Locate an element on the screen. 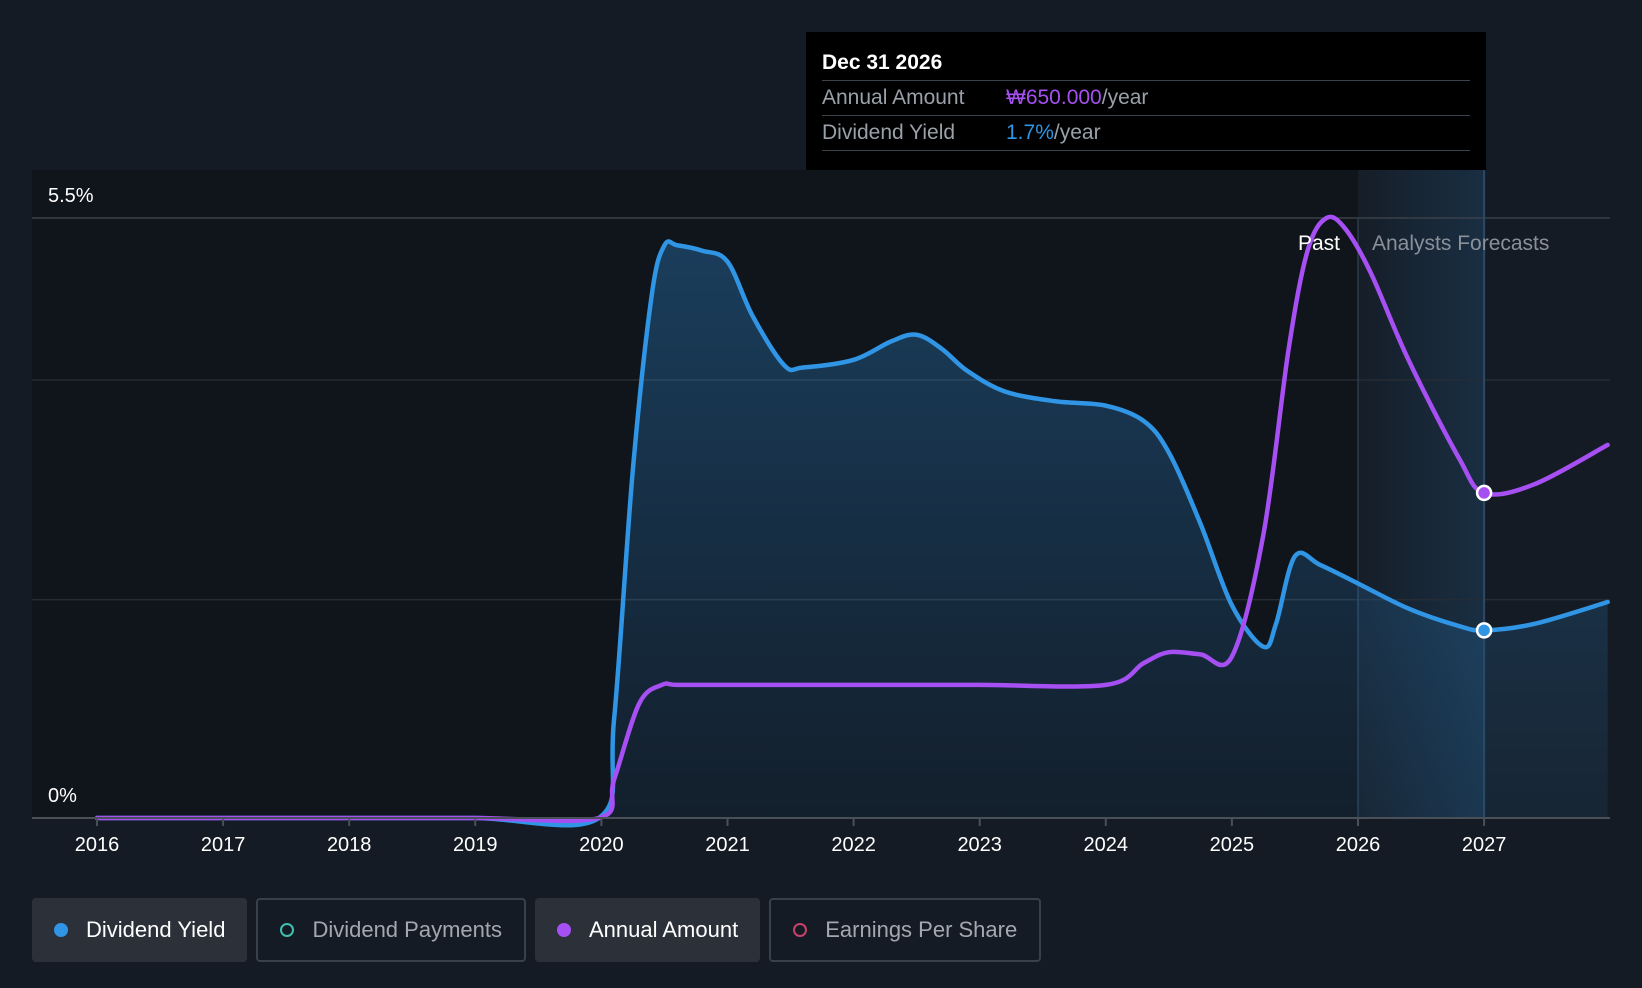  x-tick-label: 2022 is located at coordinates (853, 845).